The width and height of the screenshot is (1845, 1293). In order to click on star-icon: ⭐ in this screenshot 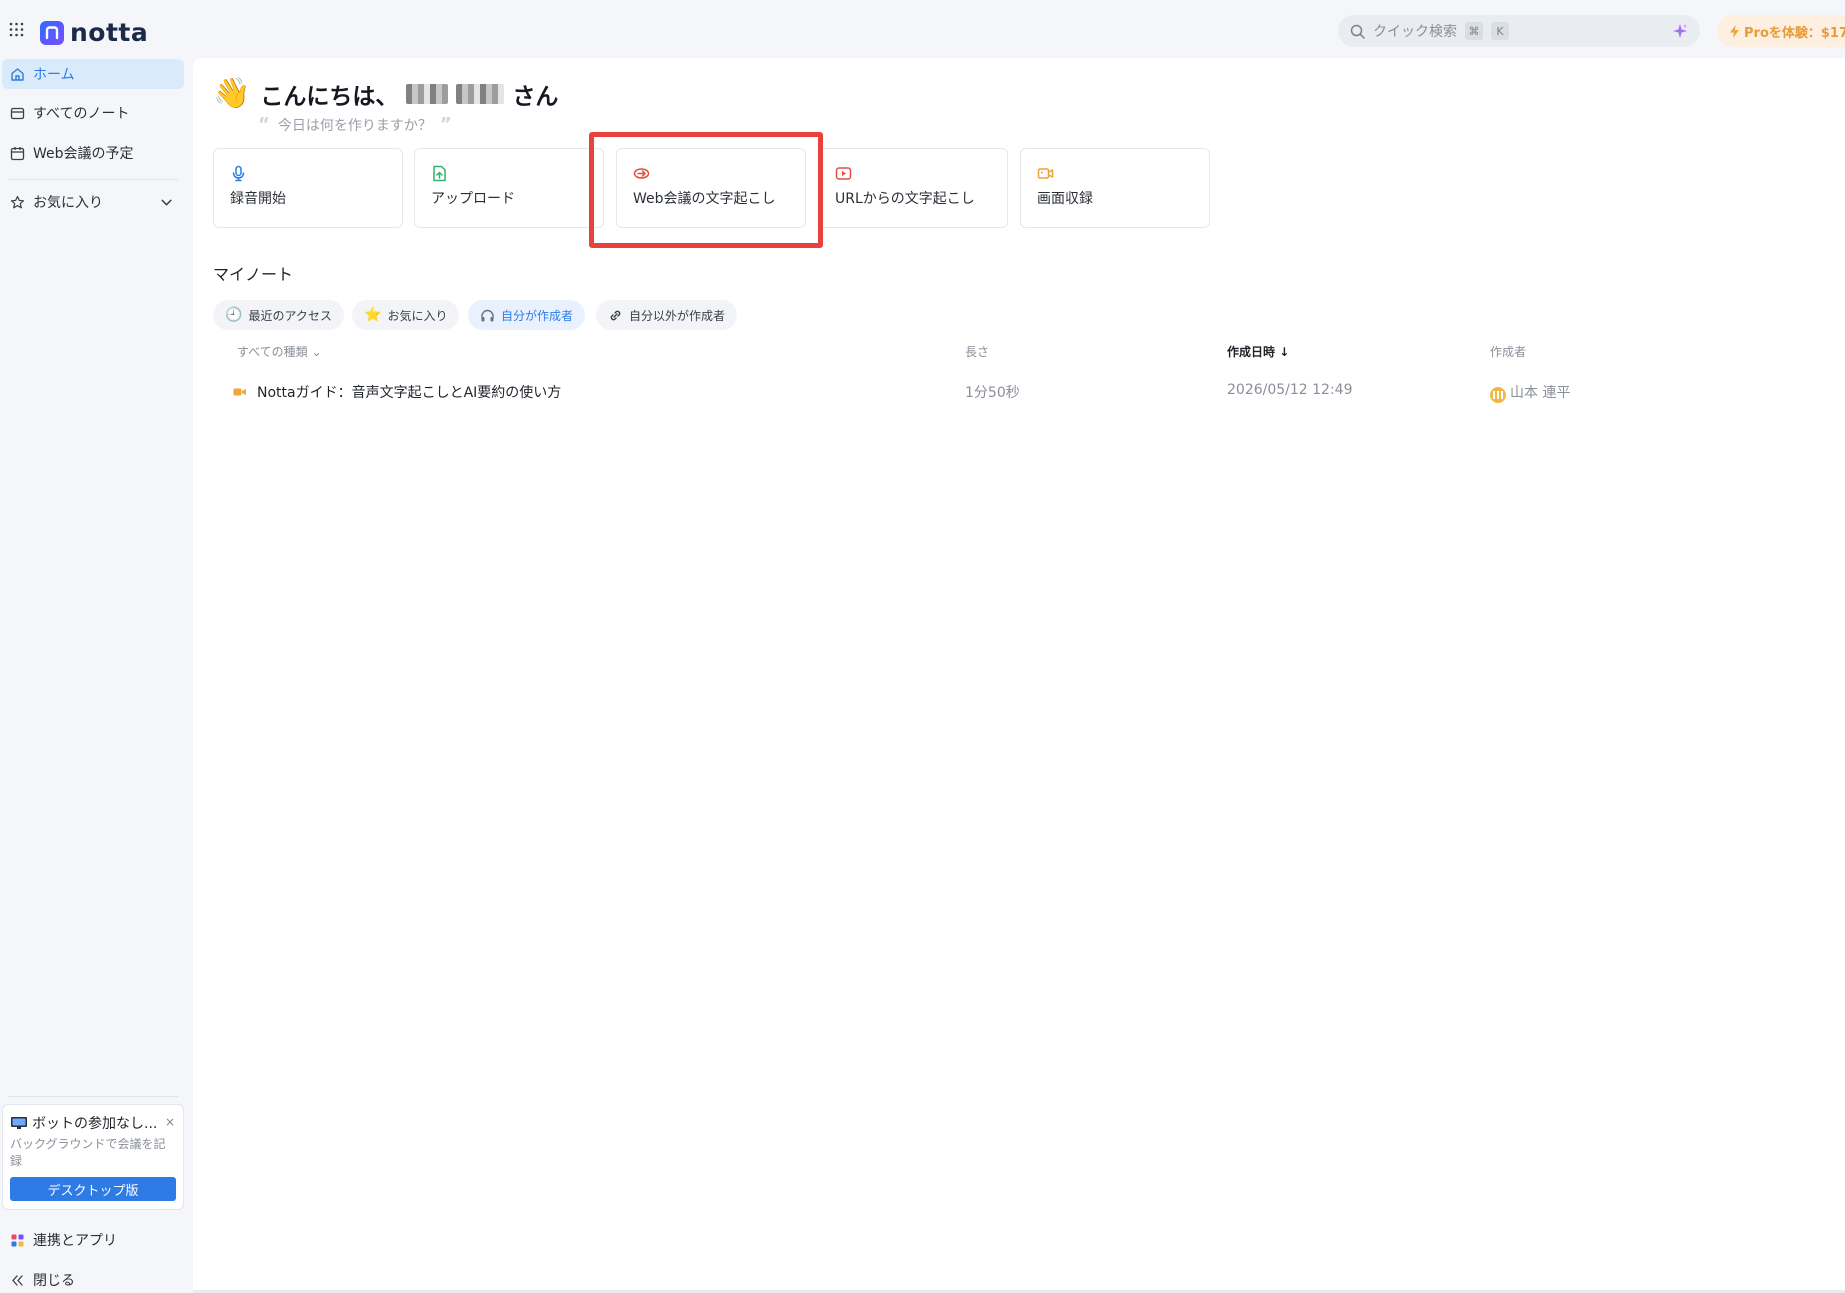, I will do `click(373, 315)`.